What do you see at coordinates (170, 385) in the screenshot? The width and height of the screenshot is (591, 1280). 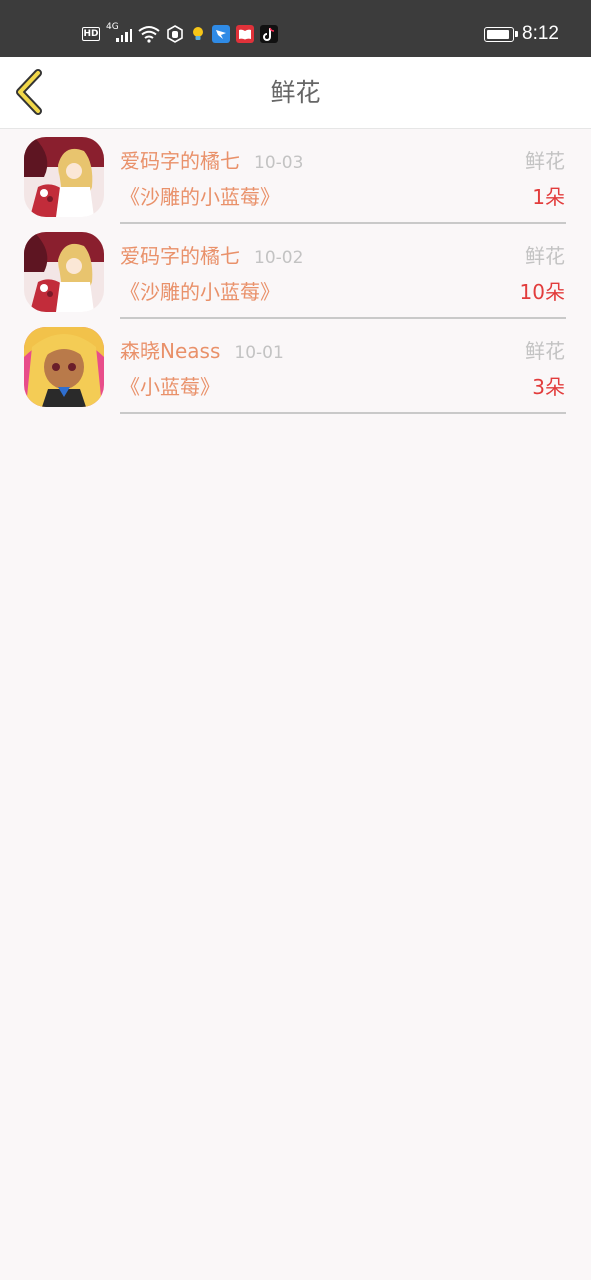 I see `book-title: 《小蓝莓》` at bounding box center [170, 385].